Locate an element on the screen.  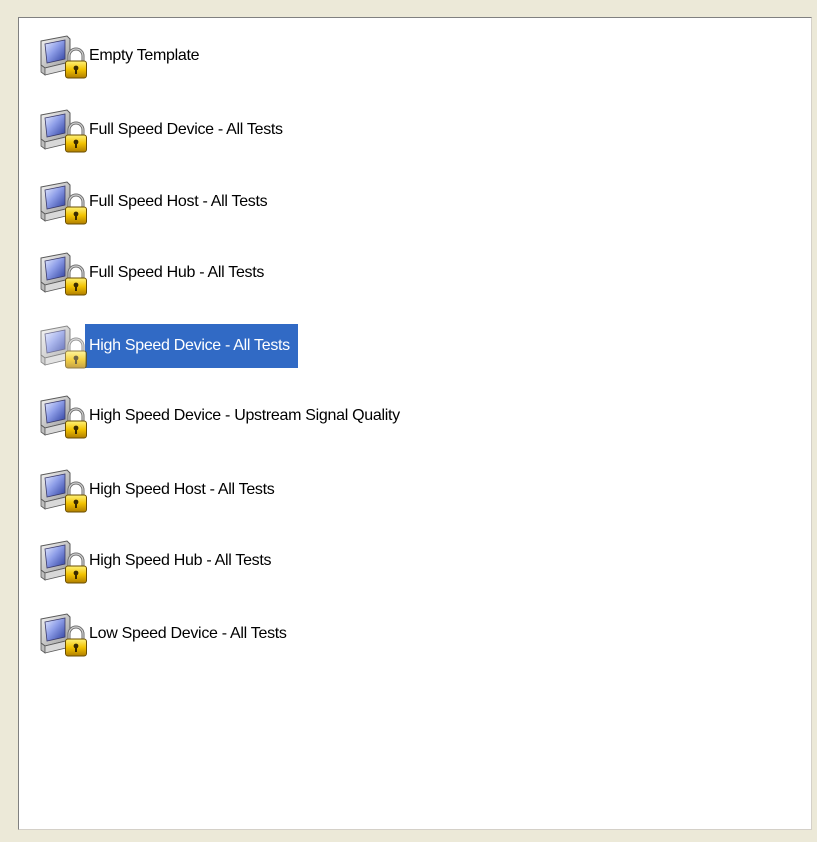
list-item: Full Speed Device - All Tests is located at coordinates (164, 130).